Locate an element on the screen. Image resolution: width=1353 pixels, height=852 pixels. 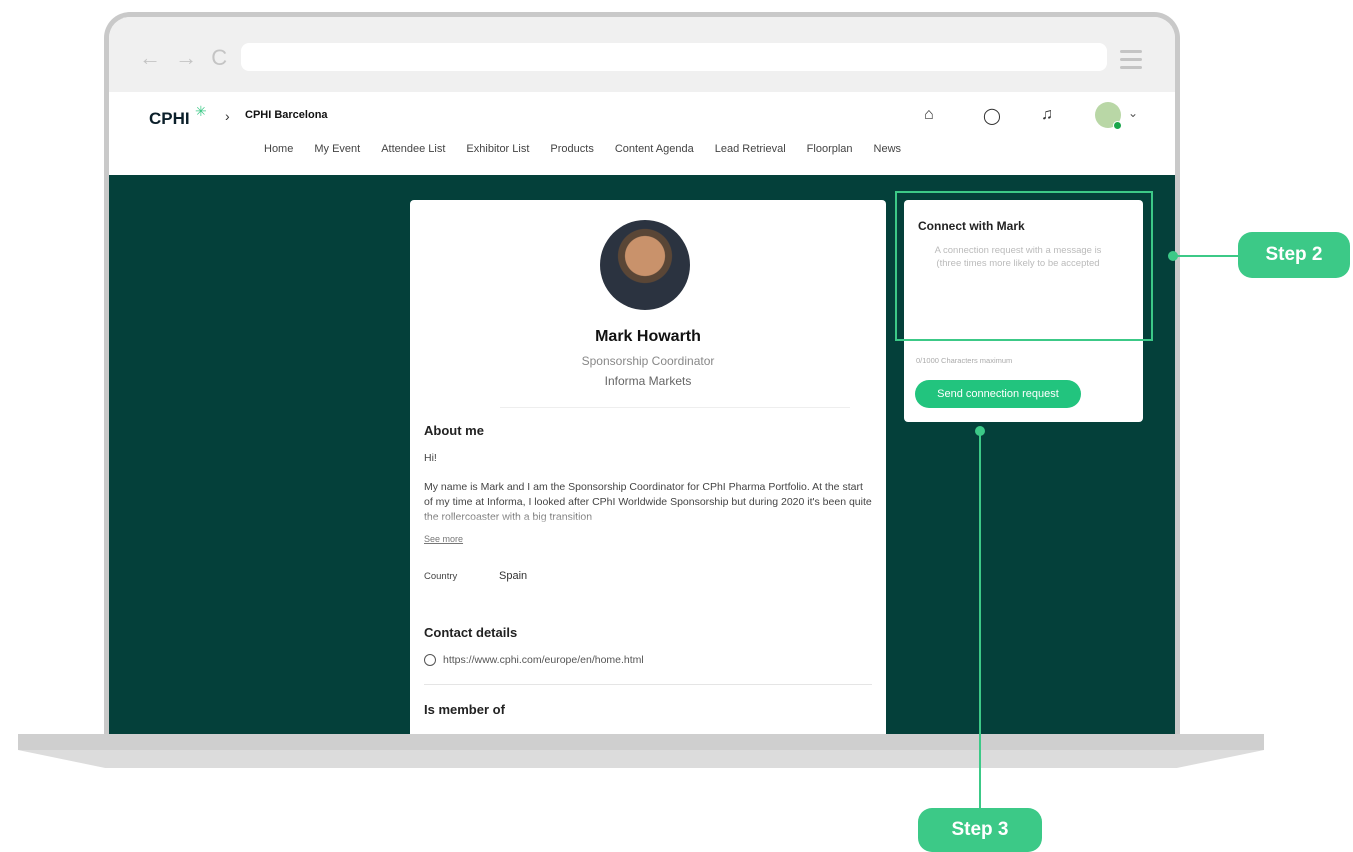
country-label: Country is located at coordinates (441, 576).